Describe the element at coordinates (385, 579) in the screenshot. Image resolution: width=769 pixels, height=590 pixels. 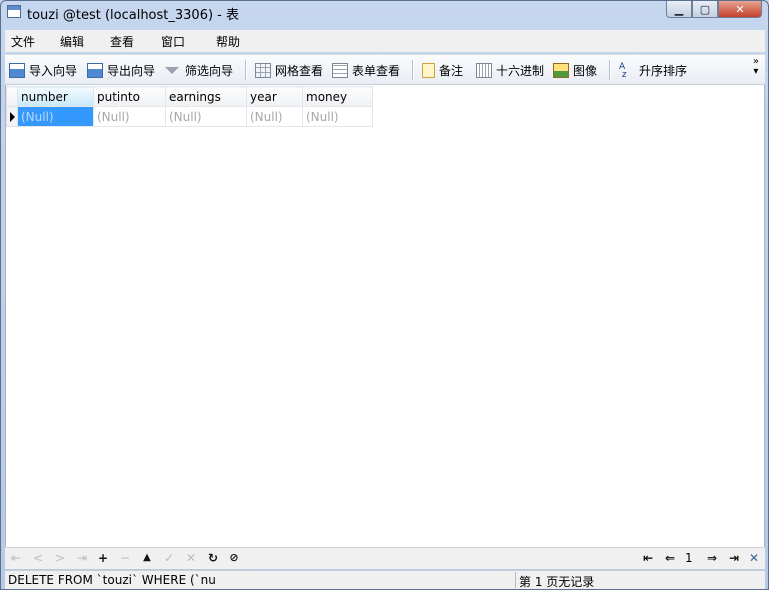
I see `status-bar: DELETE FROM `touzi` WHERE (`nu 第 1 页无记录` at that location.